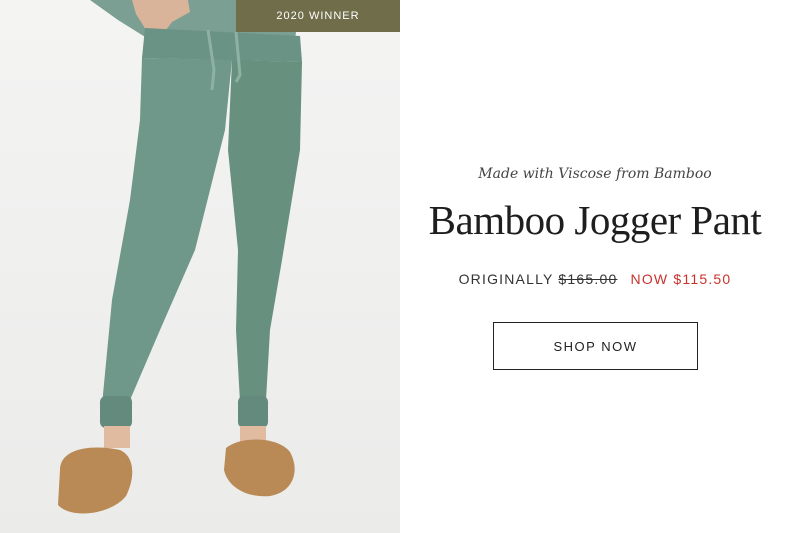 This screenshot has width=800, height=533. What do you see at coordinates (116, 412) in the screenshot?
I see `left-cuff` at bounding box center [116, 412].